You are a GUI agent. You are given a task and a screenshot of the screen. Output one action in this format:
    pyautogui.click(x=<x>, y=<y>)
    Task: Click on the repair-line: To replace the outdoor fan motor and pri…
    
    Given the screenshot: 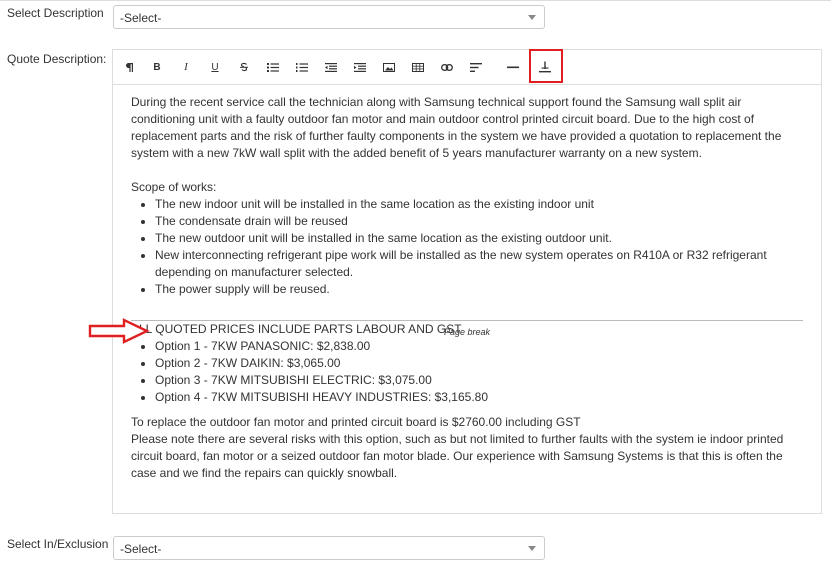 What is the action you would take?
    pyautogui.click(x=356, y=422)
    